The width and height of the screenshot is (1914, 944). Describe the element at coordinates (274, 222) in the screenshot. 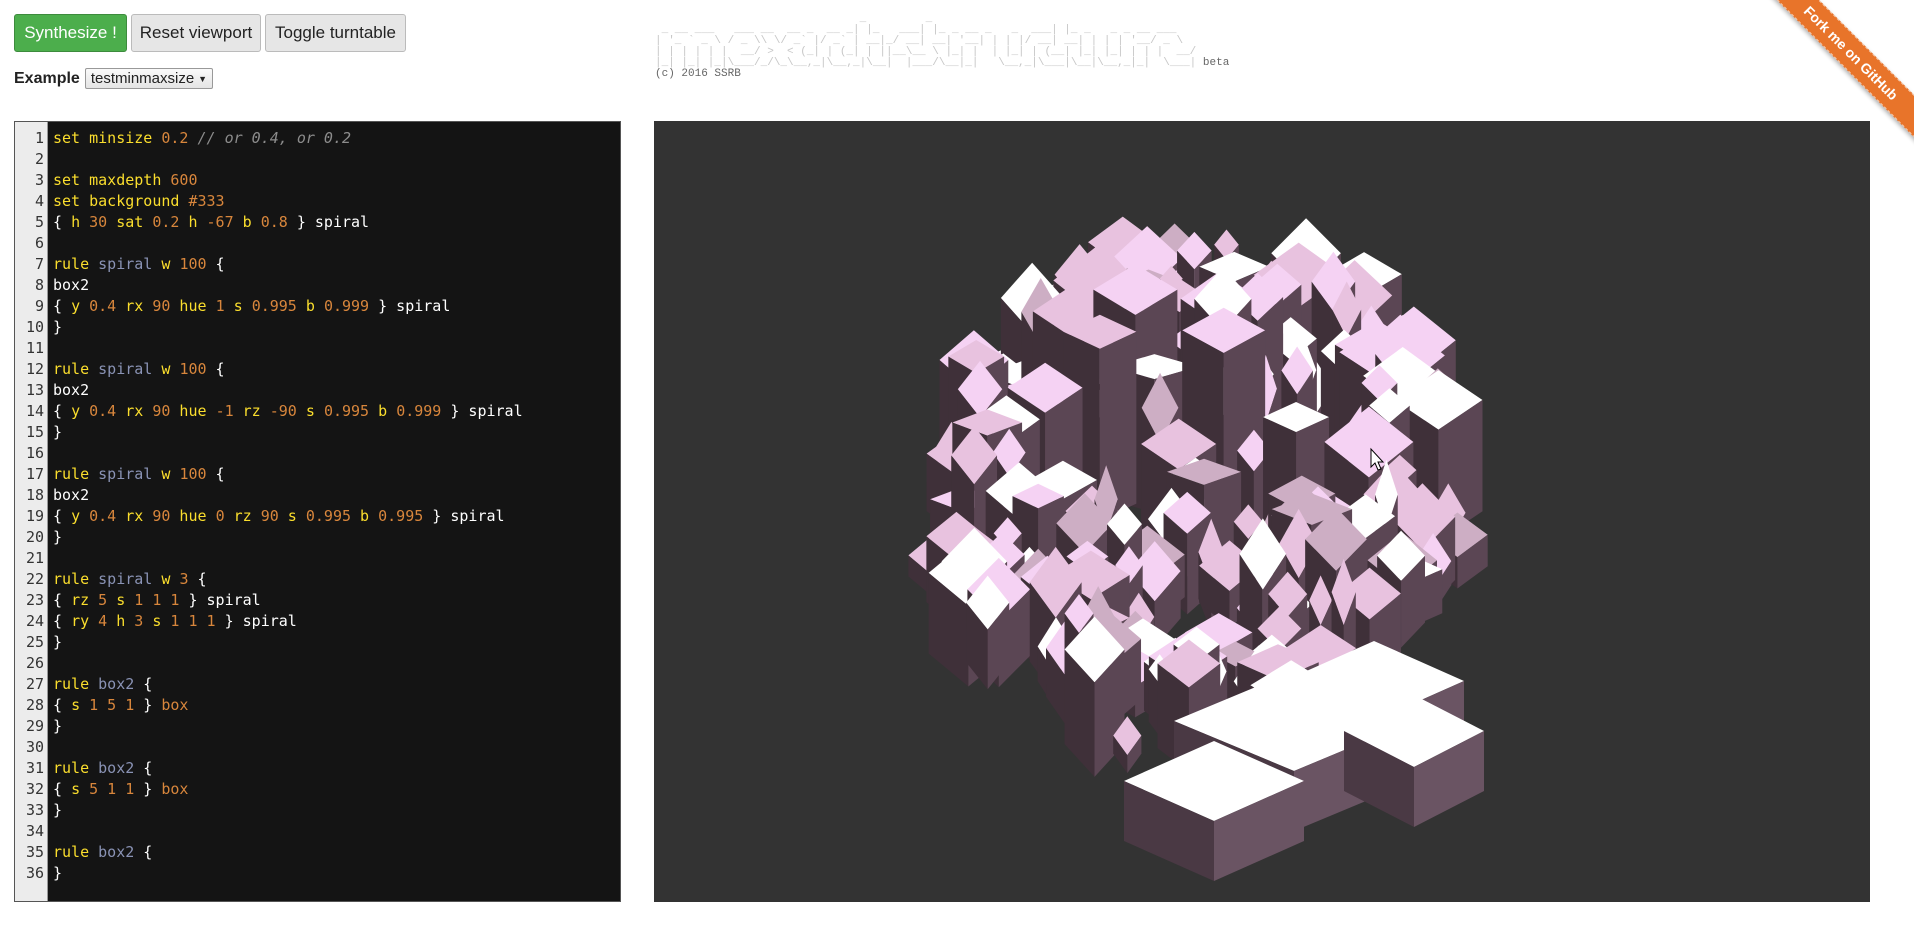

I see `code-token: 0.8` at that location.